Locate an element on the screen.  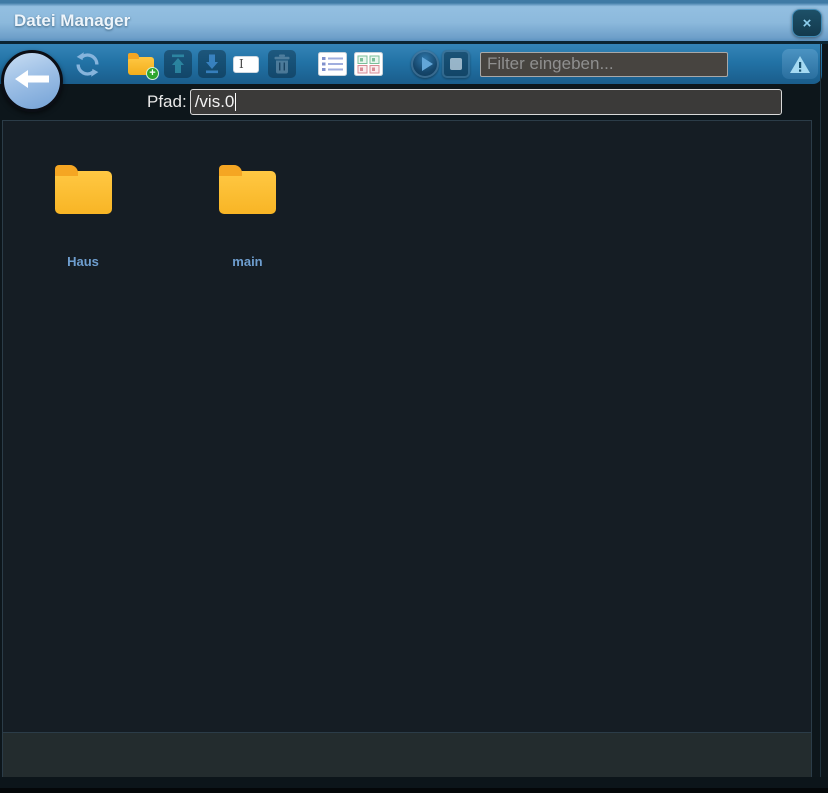
folder-item-main: main is located at coordinates (247, 217).